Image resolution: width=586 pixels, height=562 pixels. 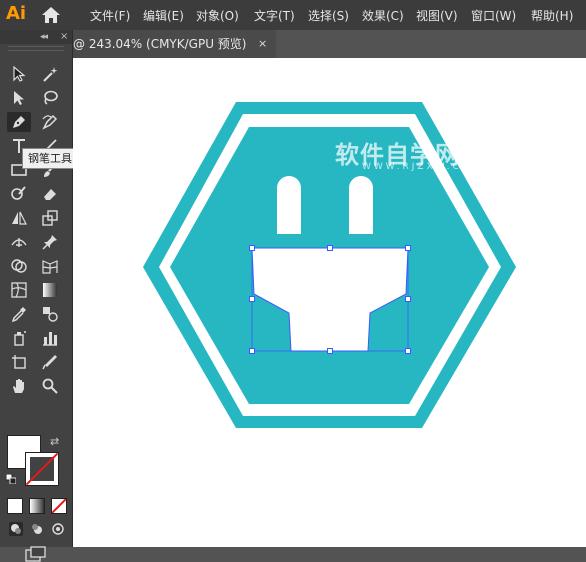 I want to click on none-slash-icon, so click(x=59, y=506).